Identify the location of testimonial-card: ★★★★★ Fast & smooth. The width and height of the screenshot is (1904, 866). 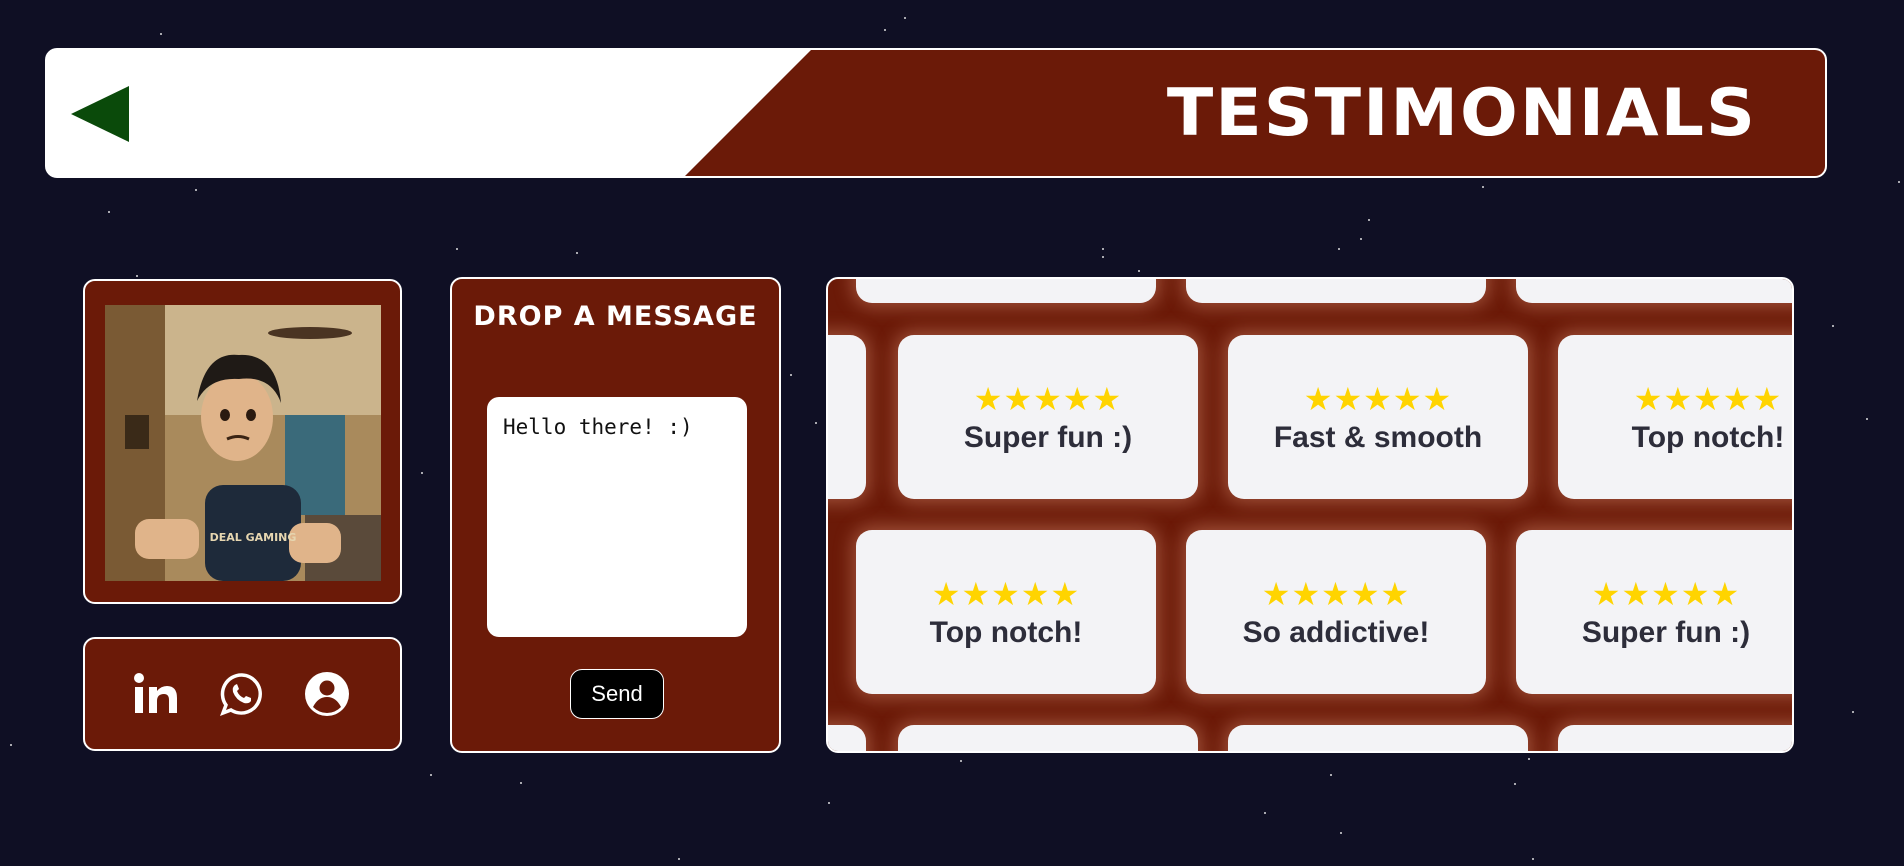
(1378, 417).